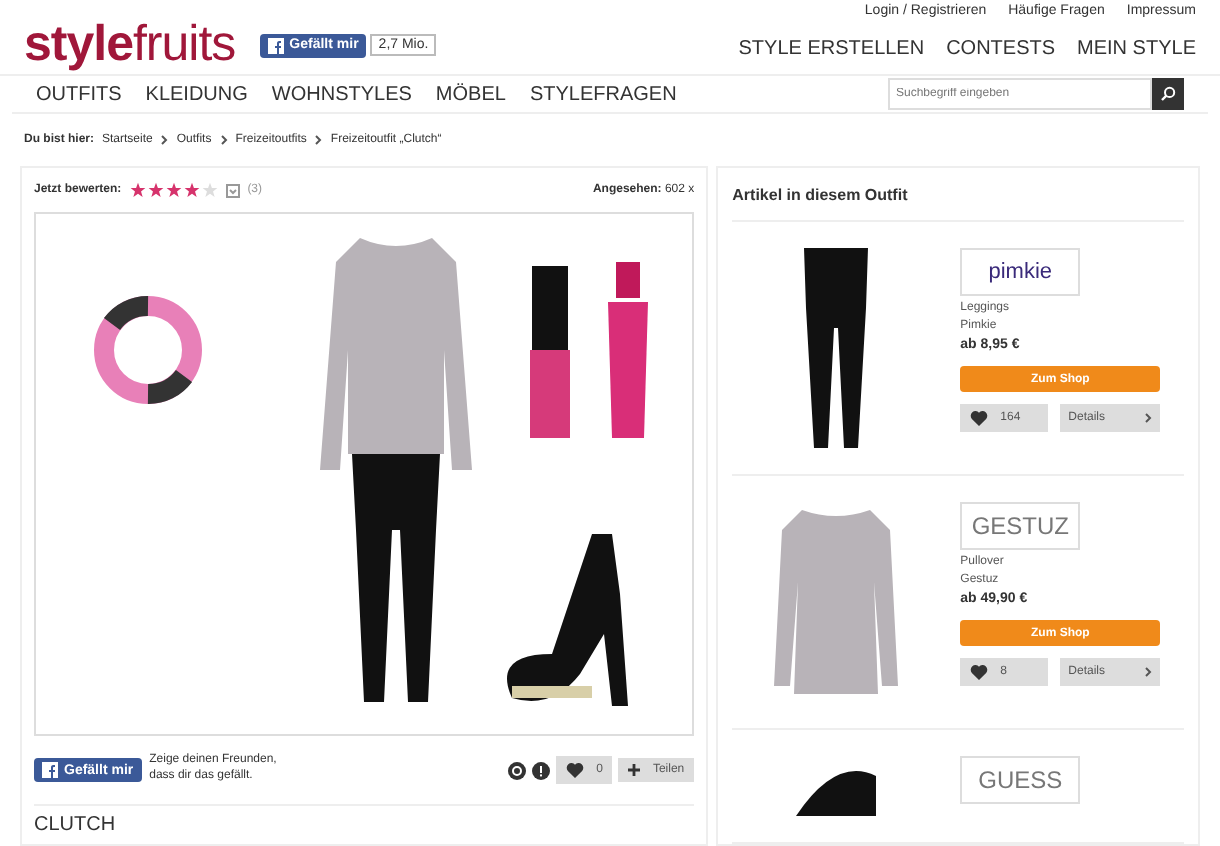 The height and width of the screenshot is (846, 1220). What do you see at coordinates (1020, 526) in the screenshot?
I see `brand-logo: GESTUZ` at bounding box center [1020, 526].